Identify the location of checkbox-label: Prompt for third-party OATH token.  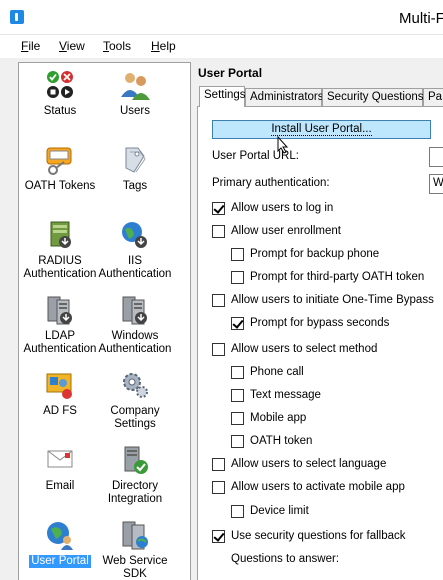
(337, 277).